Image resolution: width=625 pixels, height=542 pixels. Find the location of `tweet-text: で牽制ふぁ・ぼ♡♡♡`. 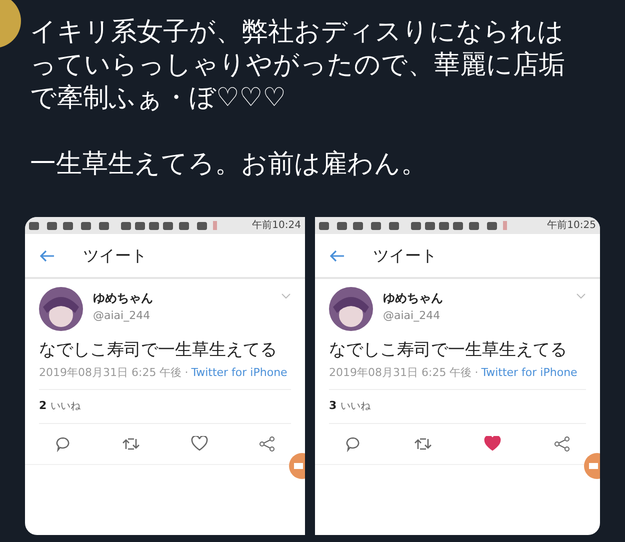

tweet-text: で牽制ふぁ・ぼ♡♡♡ is located at coordinates (158, 98).